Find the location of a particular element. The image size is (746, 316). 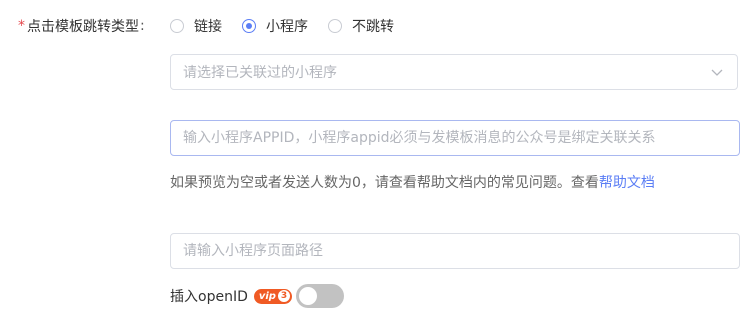

label-colon: : is located at coordinates (142, 26).